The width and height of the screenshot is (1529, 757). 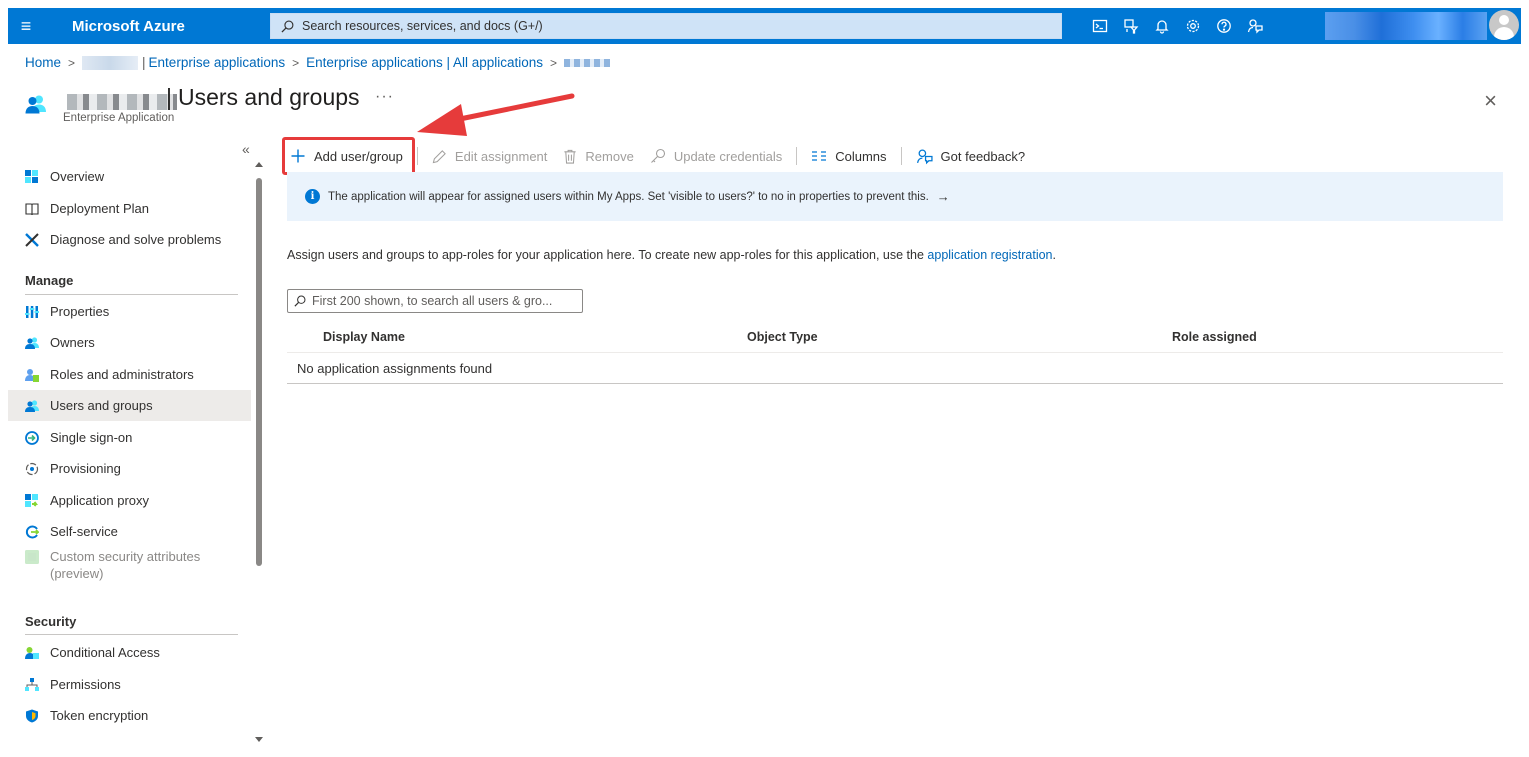 What do you see at coordinates (129, 176) in the screenshot?
I see `sidebar-item-overview: Overview` at bounding box center [129, 176].